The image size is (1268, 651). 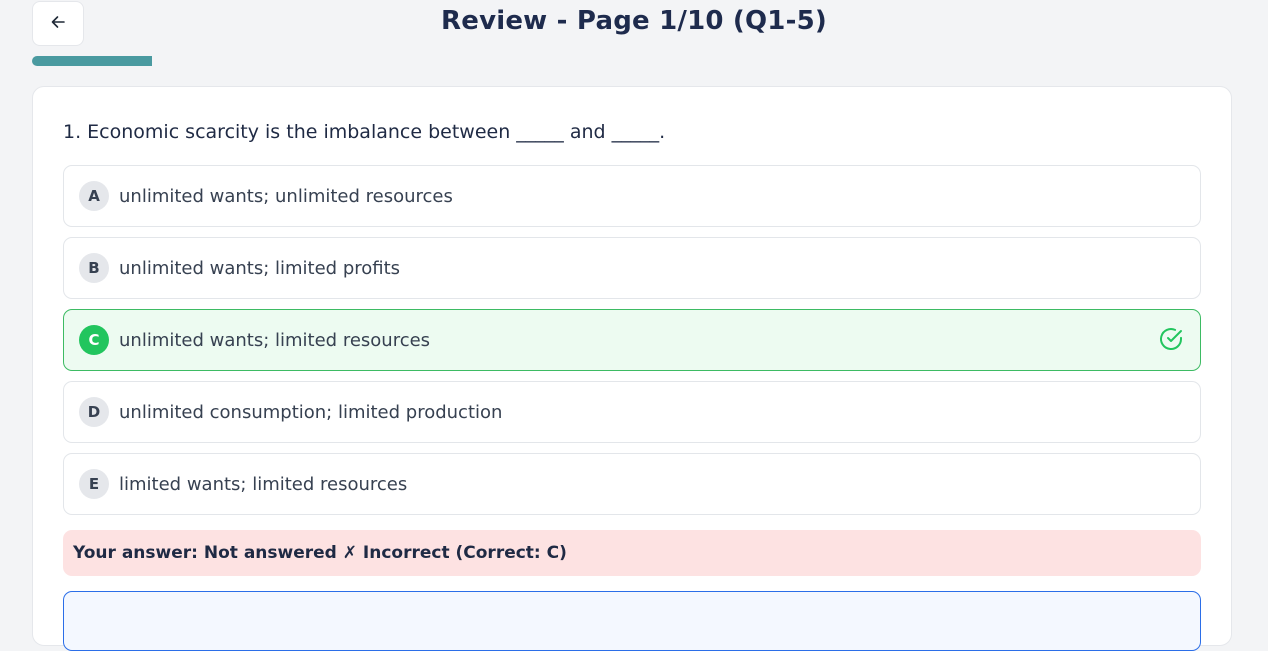 What do you see at coordinates (632, 340) in the screenshot?
I see `option-c: C unlimited wants; limited resources` at bounding box center [632, 340].